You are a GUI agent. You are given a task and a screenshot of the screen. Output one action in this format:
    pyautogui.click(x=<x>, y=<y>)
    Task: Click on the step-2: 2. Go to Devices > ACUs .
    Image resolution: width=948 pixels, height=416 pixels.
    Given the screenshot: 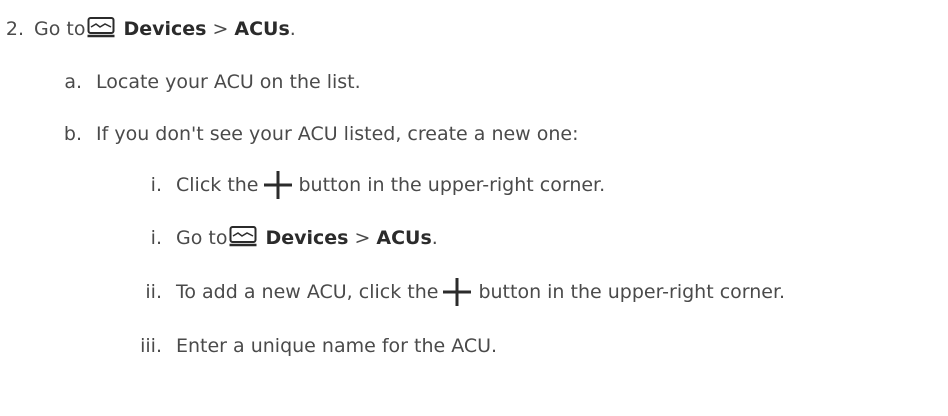 What is the action you would take?
    pyautogui.click(x=148, y=29)
    